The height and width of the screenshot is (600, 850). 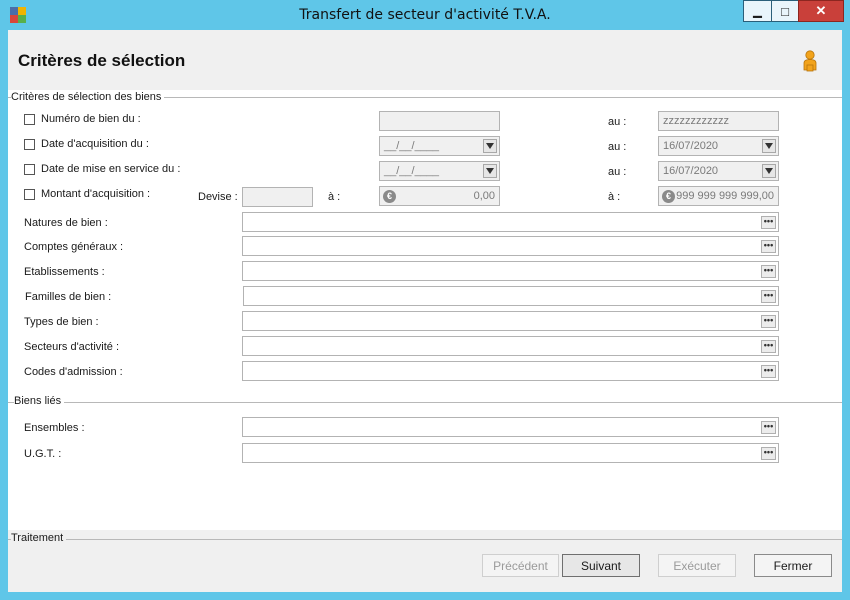 I want to click on minimize-button: ▁, so click(x=757, y=11).